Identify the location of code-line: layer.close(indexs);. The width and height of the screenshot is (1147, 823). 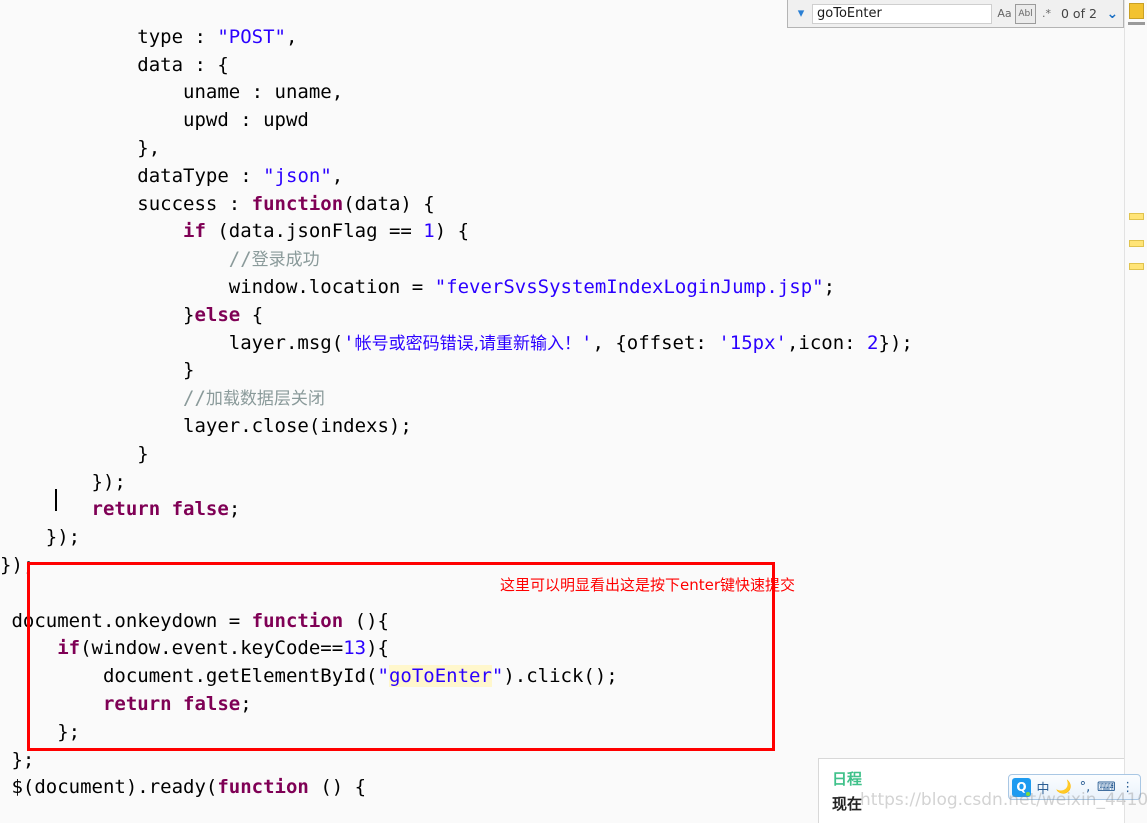
(297, 425).